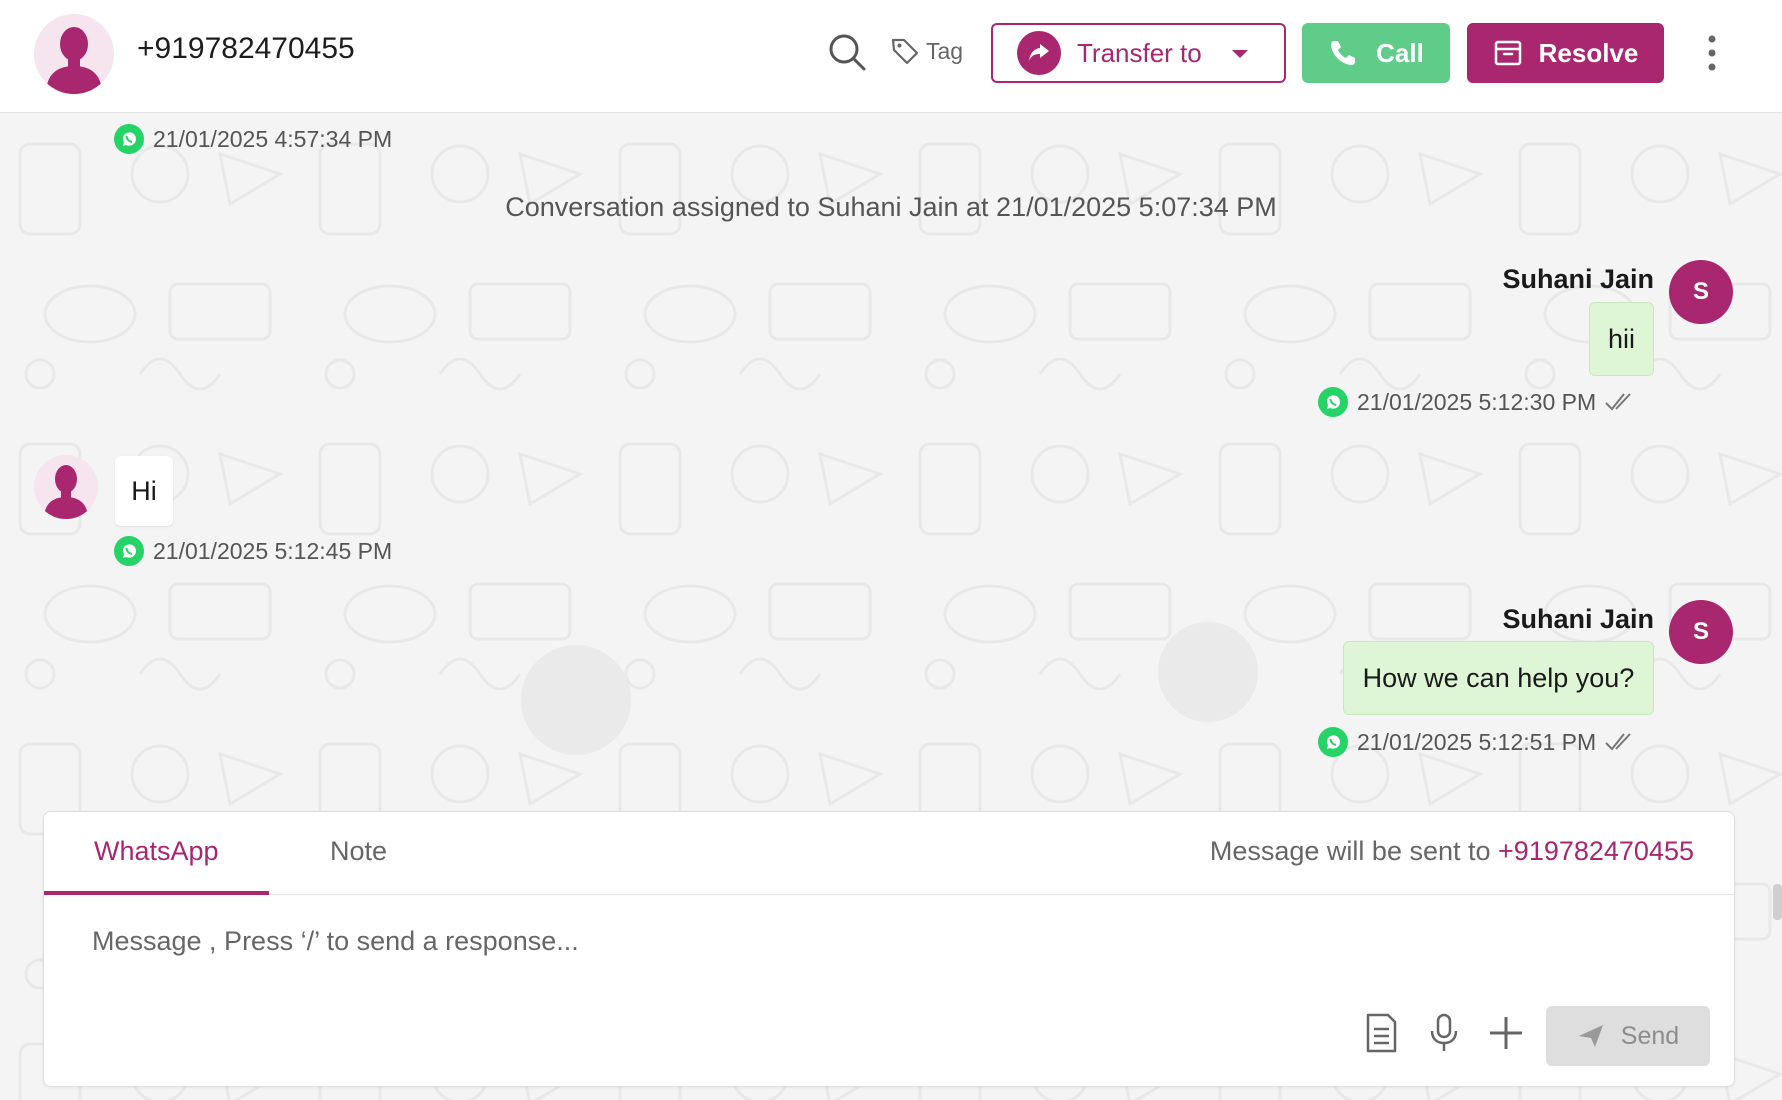  I want to click on send-button: Send, so click(1628, 1036).